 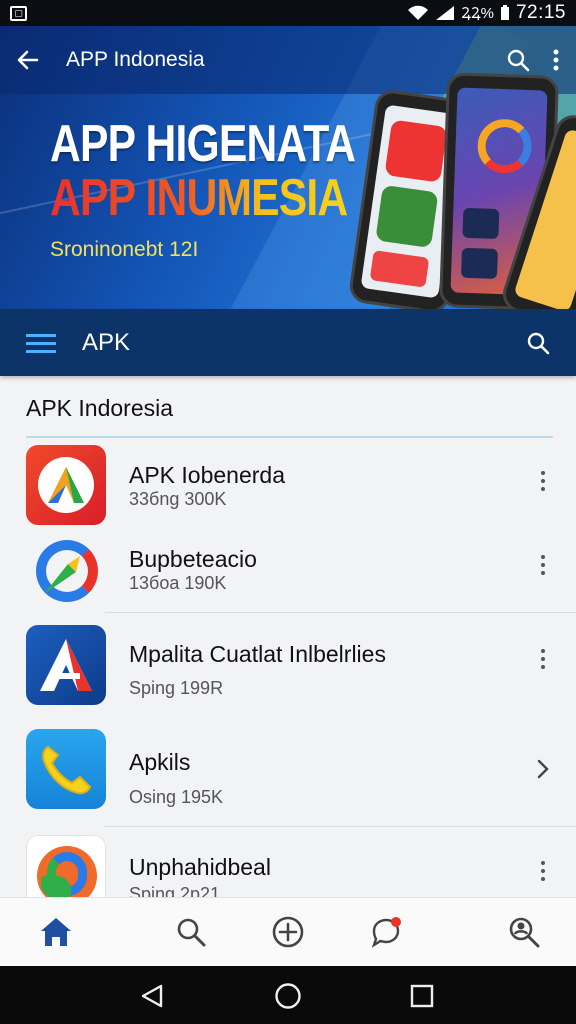 What do you see at coordinates (477, 13) in the screenshot?
I see `signal-text: ꝜꝜ%` at bounding box center [477, 13].